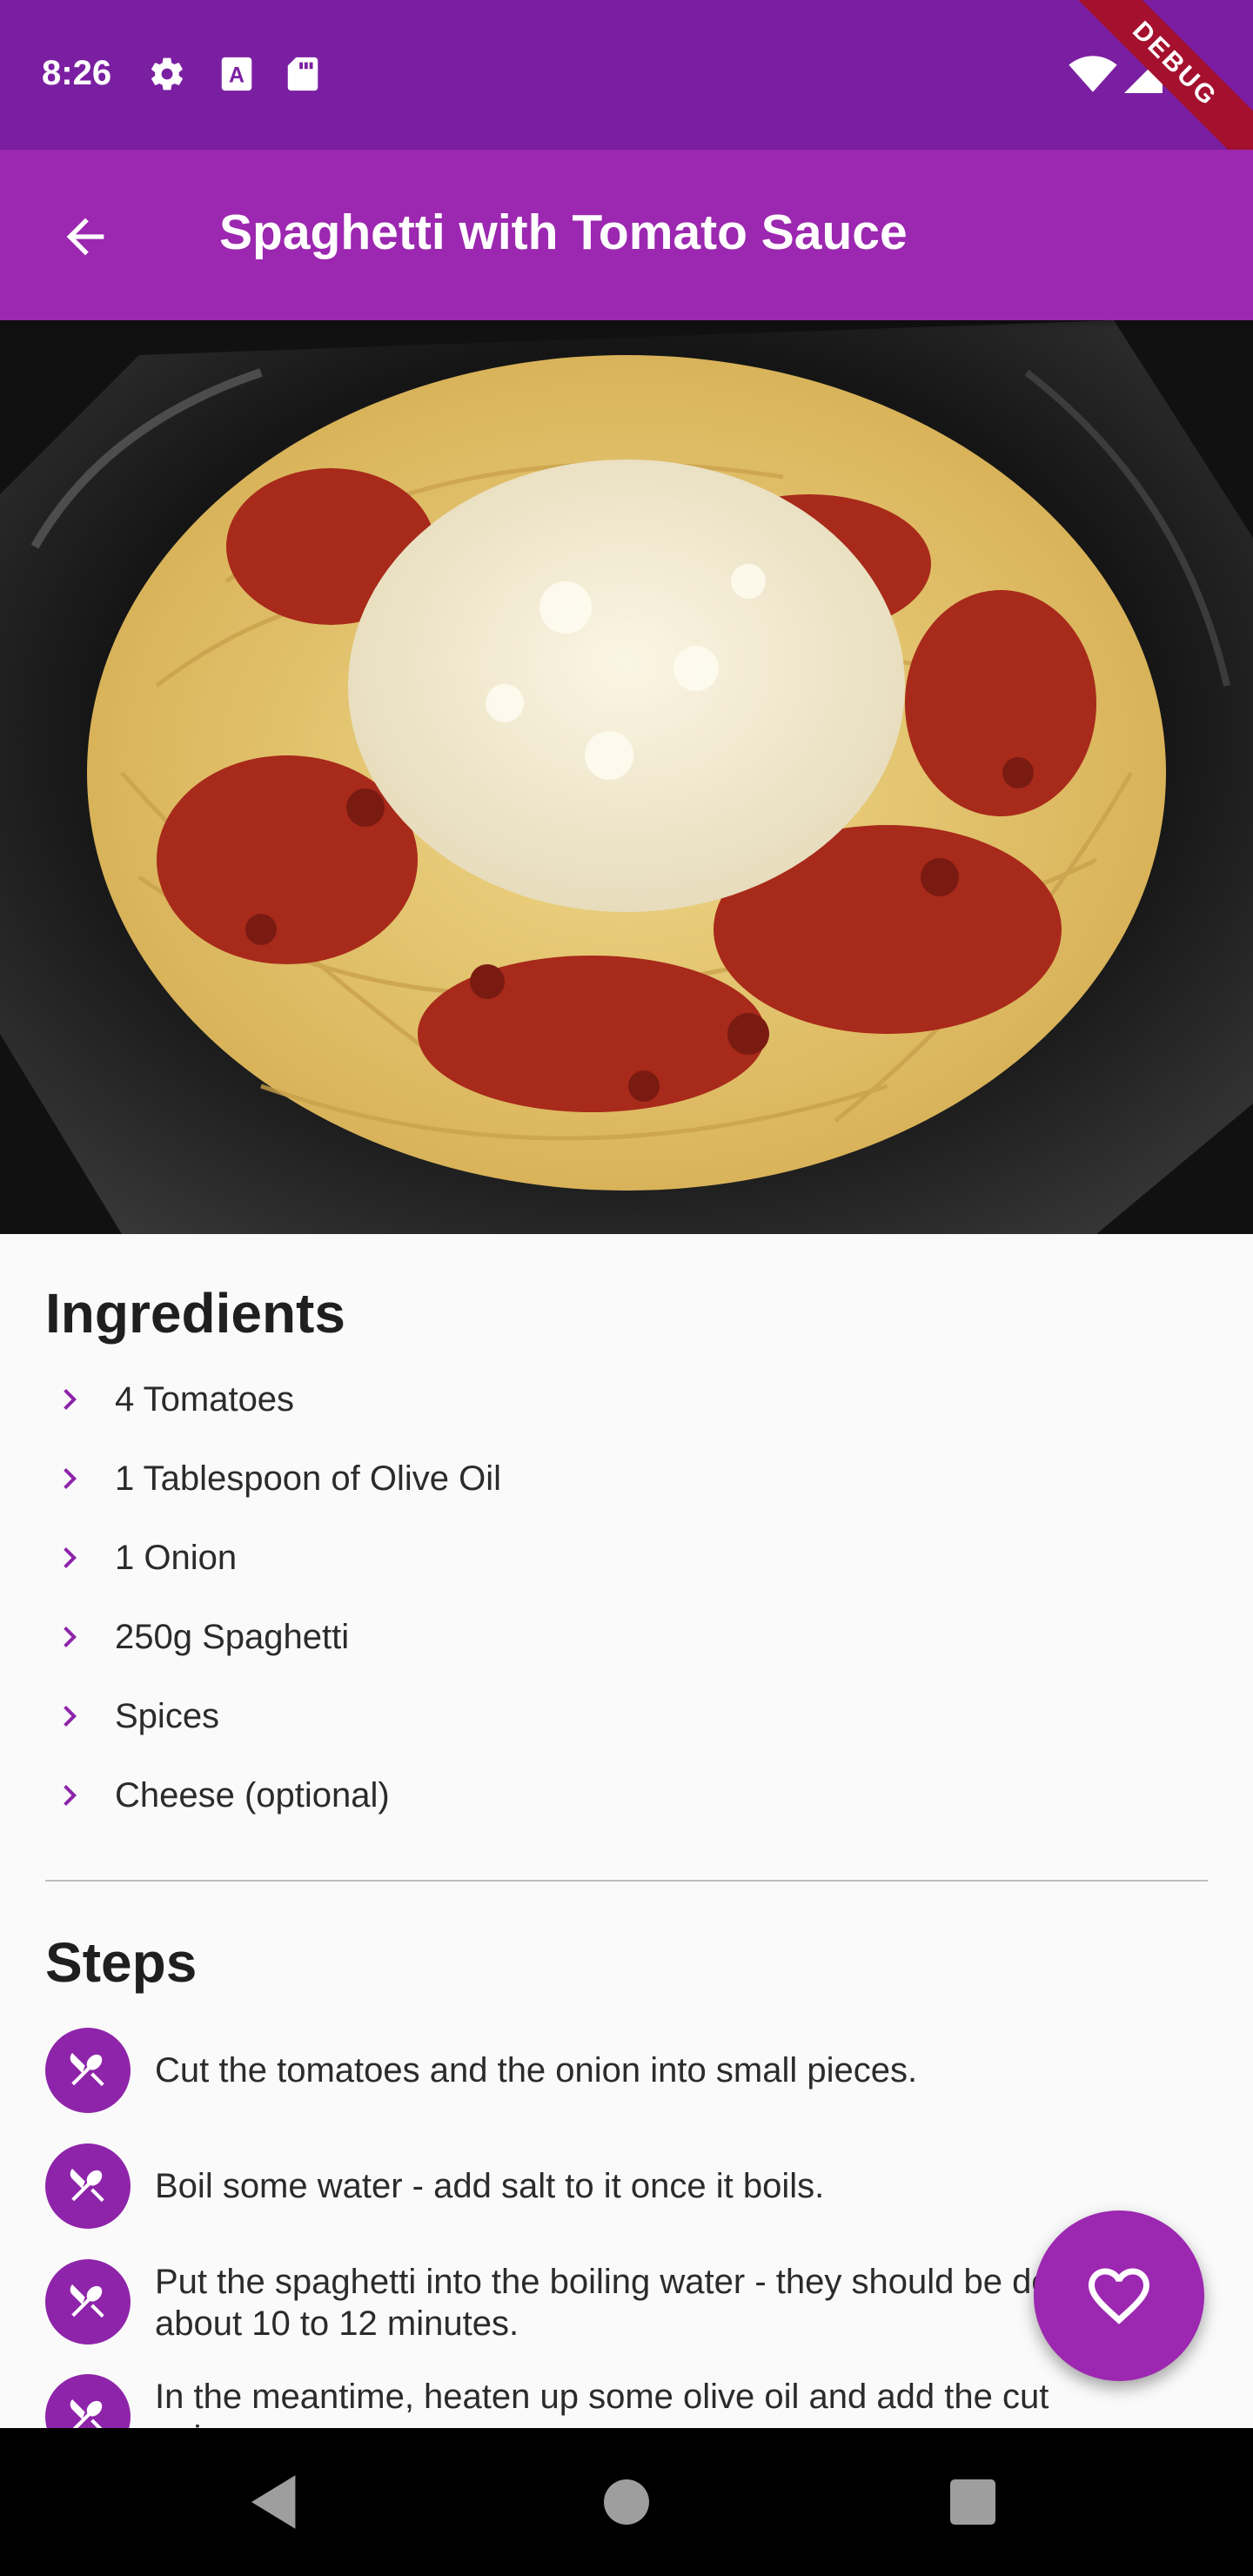  What do you see at coordinates (252, 1795) in the screenshot?
I see `ingredient-text: Cheese (optional)` at bounding box center [252, 1795].